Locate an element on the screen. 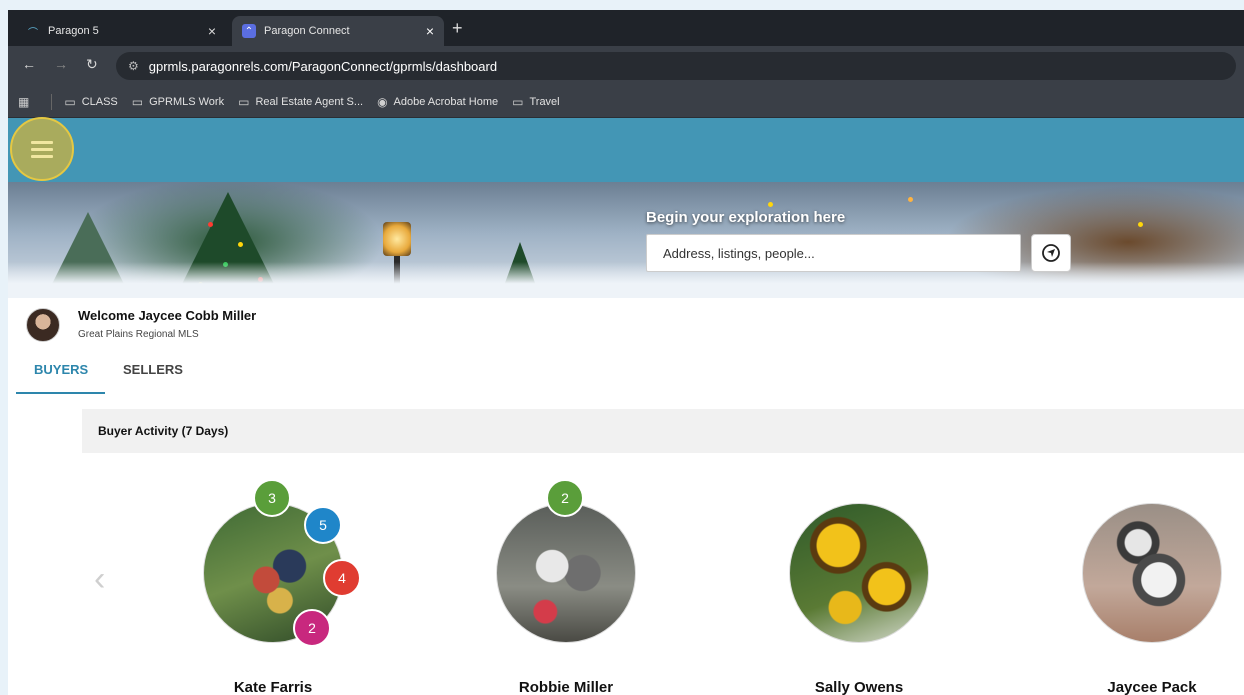 Image resolution: width=1244 pixels, height=695 pixels. buyer-name: Robbie Miller is located at coordinates (566, 687).